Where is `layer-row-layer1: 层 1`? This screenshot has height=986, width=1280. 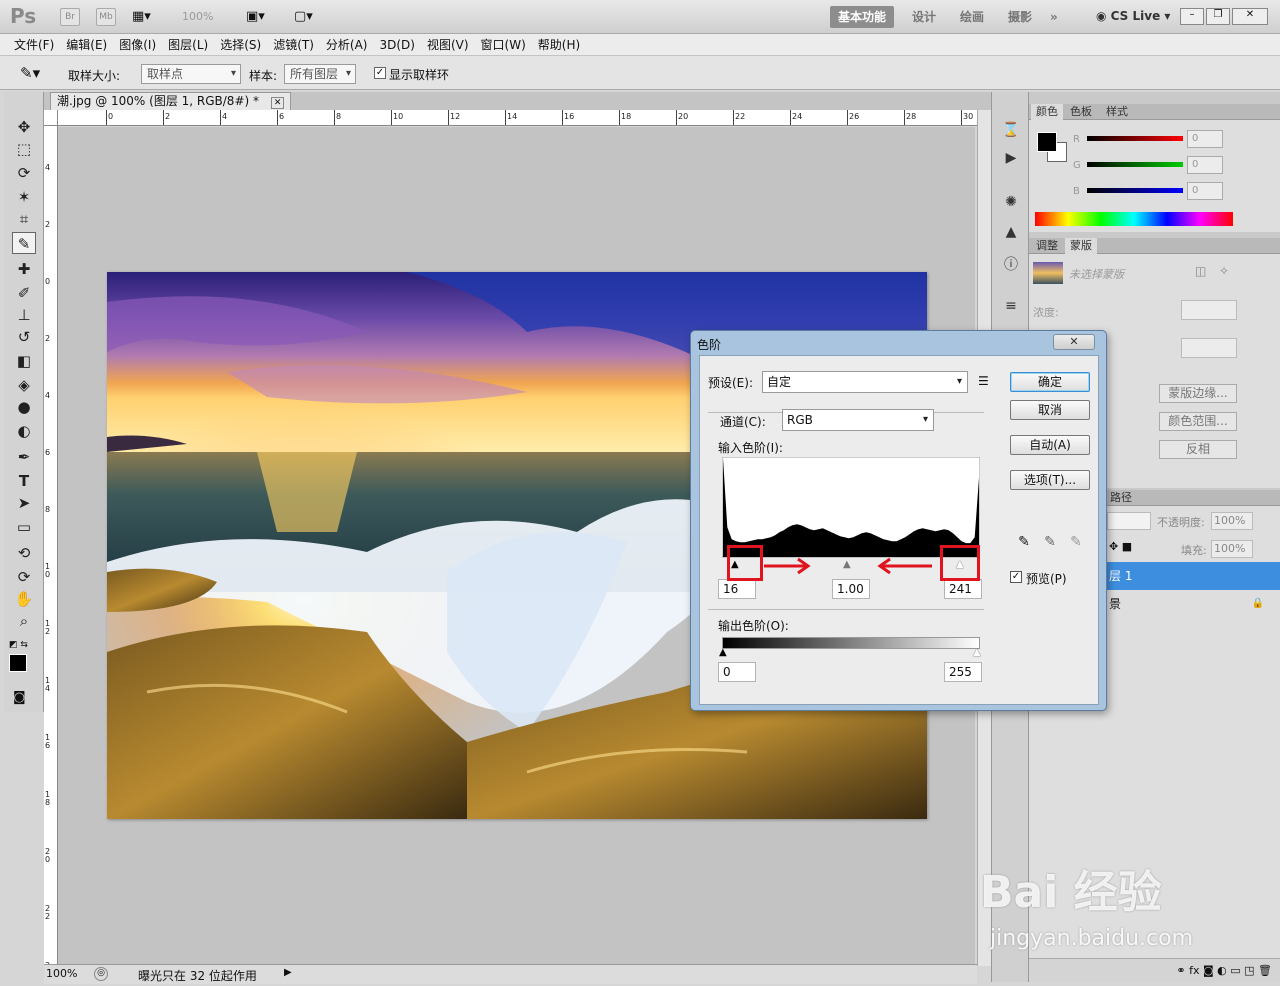
layer-row-layer1: 层 1 is located at coordinates (1192, 576).